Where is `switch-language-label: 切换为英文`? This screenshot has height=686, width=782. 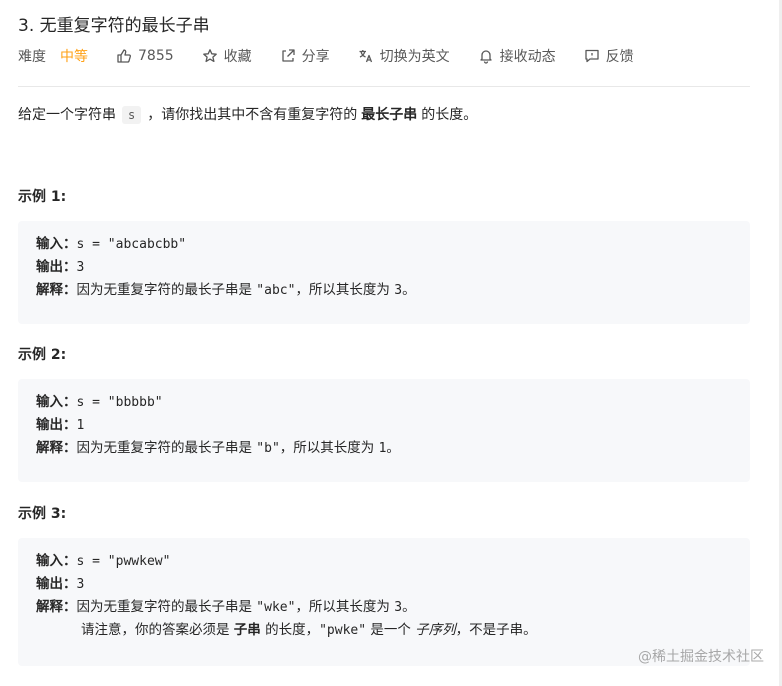 switch-language-label: 切换为英文 is located at coordinates (414, 57).